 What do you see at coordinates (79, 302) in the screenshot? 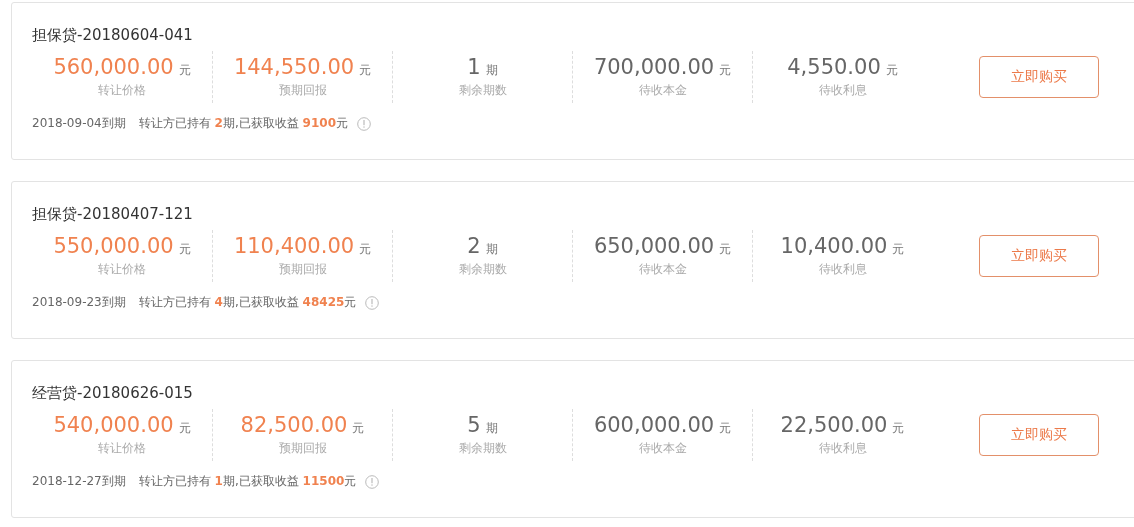
I see `due-date: 2018-09-23到期` at bounding box center [79, 302].